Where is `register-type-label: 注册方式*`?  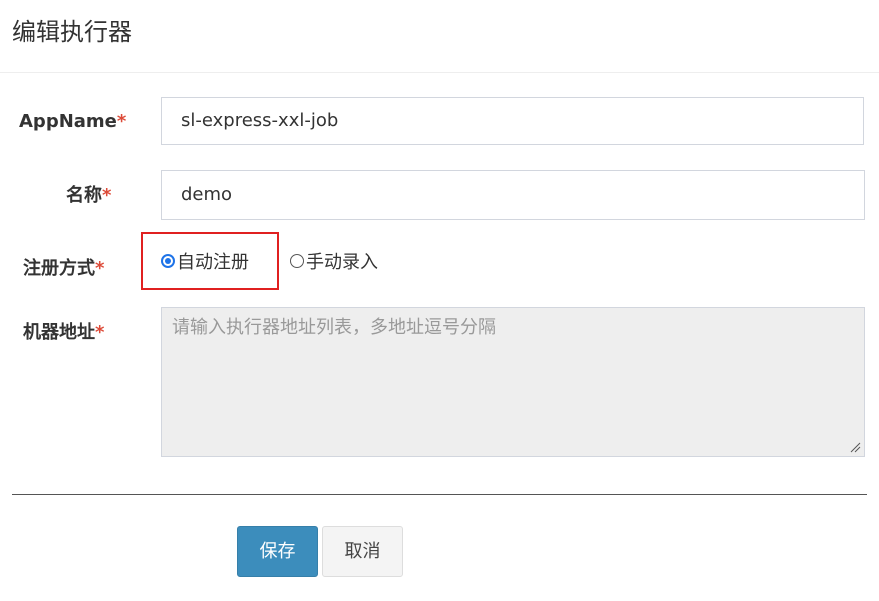
register-type-label: 注册方式* is located at coordinates (63, 269).